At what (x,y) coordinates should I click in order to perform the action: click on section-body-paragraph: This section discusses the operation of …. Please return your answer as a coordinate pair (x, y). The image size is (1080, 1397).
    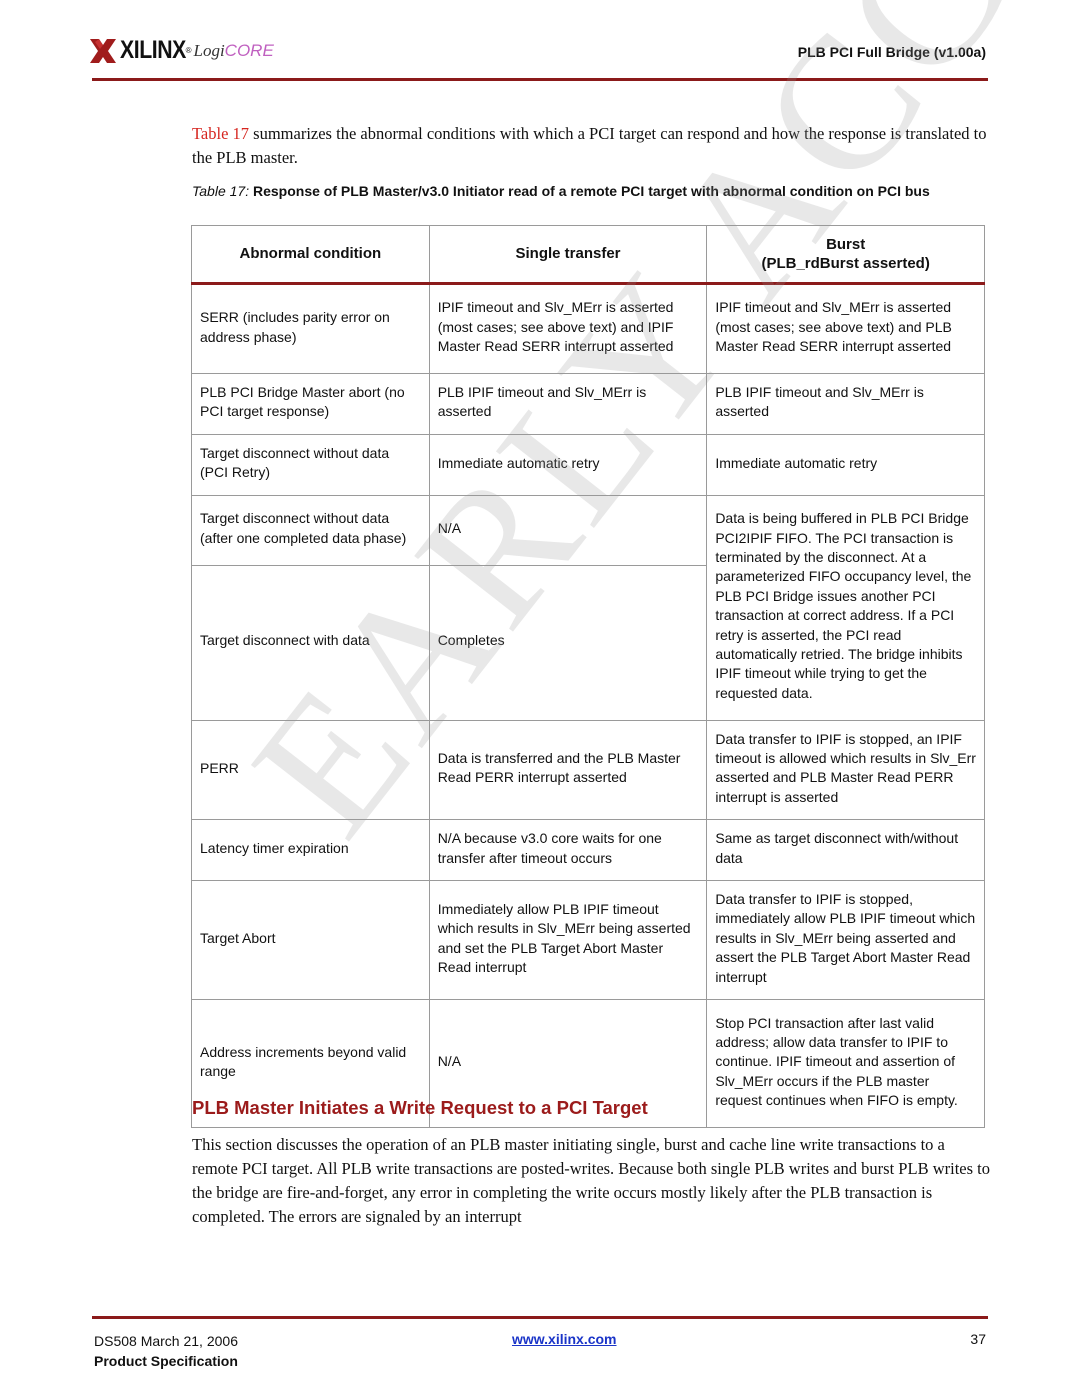
    Looking at the image, I should click on (591, 1180).